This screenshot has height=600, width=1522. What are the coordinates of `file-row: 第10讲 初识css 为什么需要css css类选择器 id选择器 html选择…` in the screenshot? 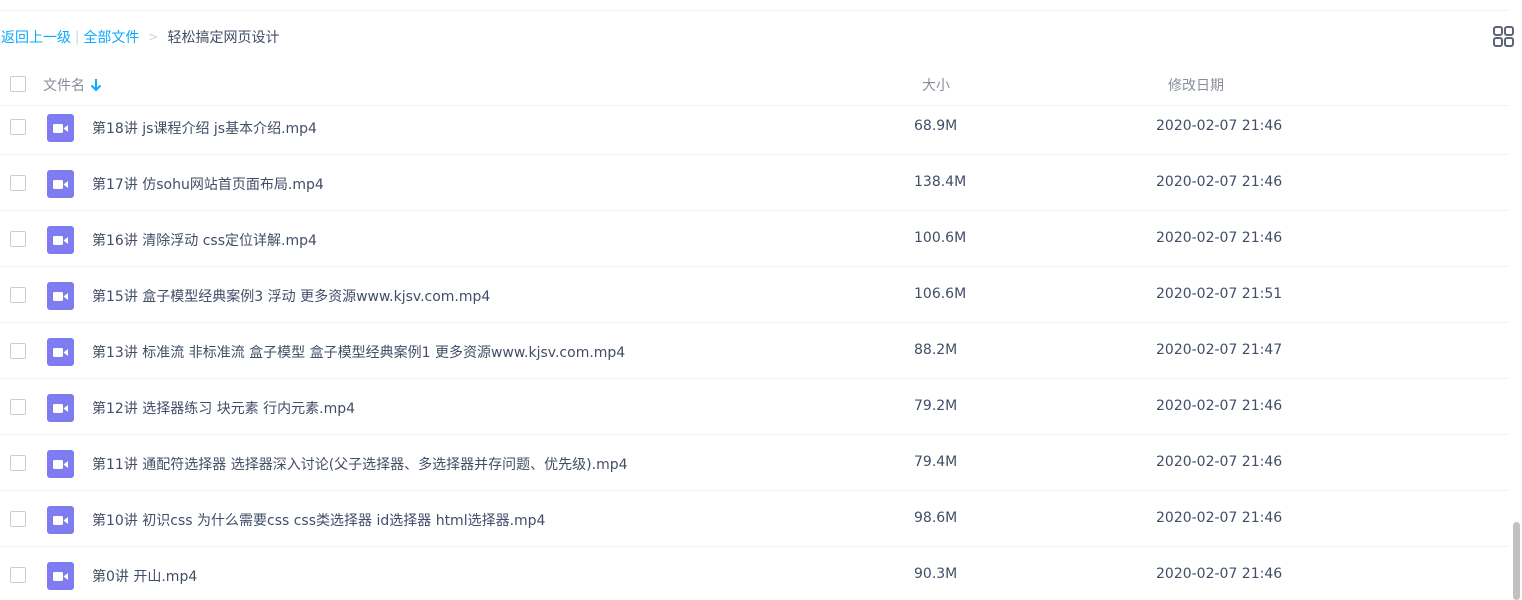 It's located at (754, 519).